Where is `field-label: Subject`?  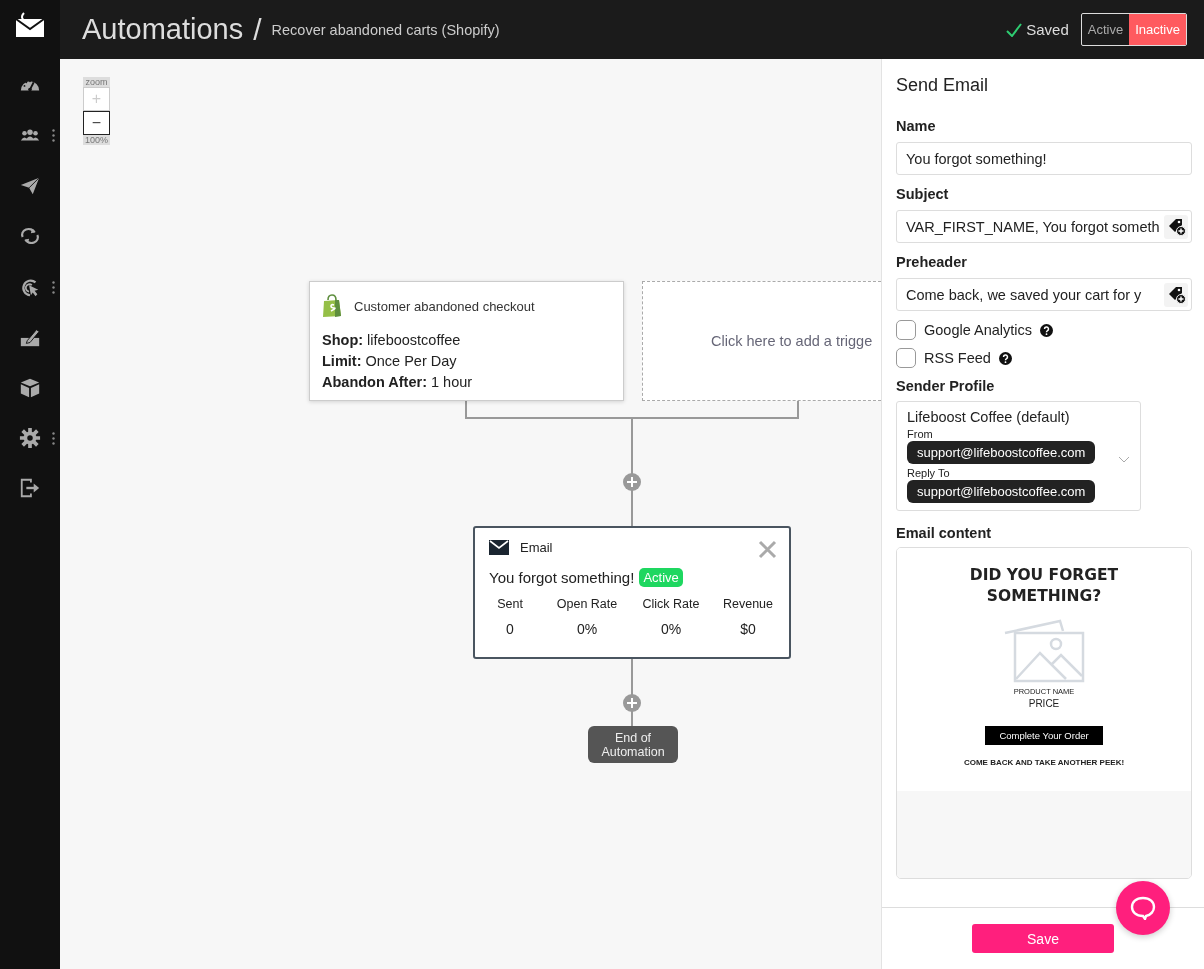
field-label: Subject is located at coordinates (923, 194).